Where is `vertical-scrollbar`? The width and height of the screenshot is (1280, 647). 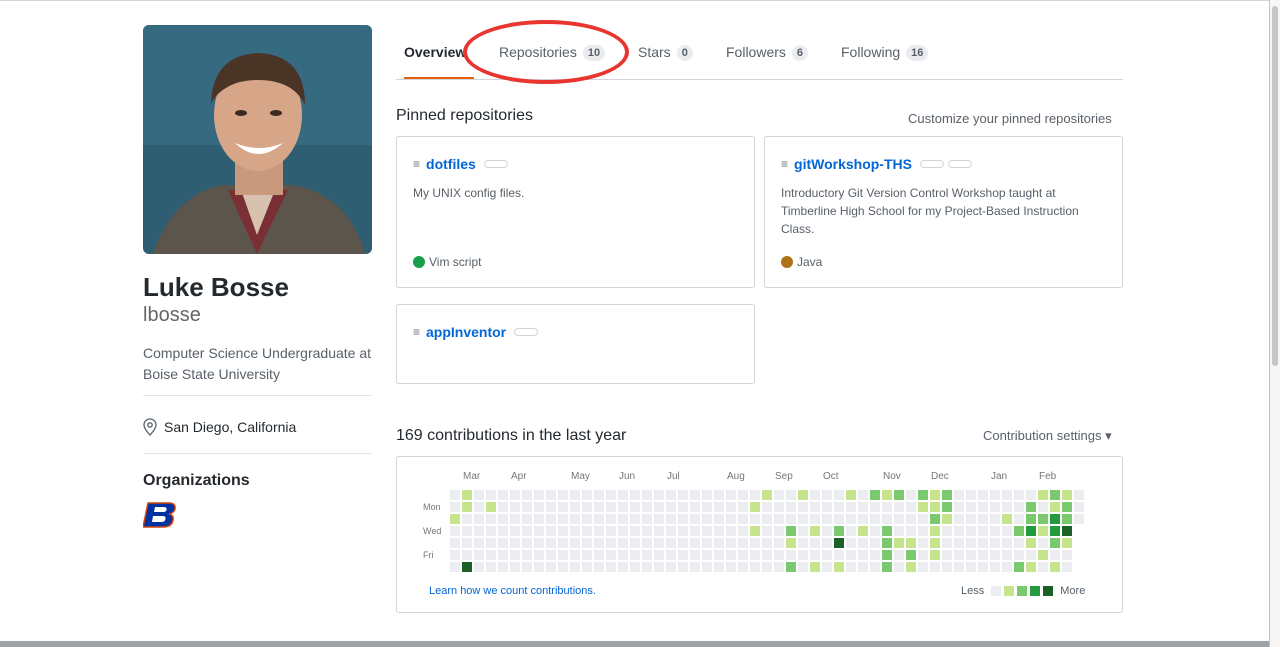
vertical-scrollbar is located at coordinates (1275, 323).